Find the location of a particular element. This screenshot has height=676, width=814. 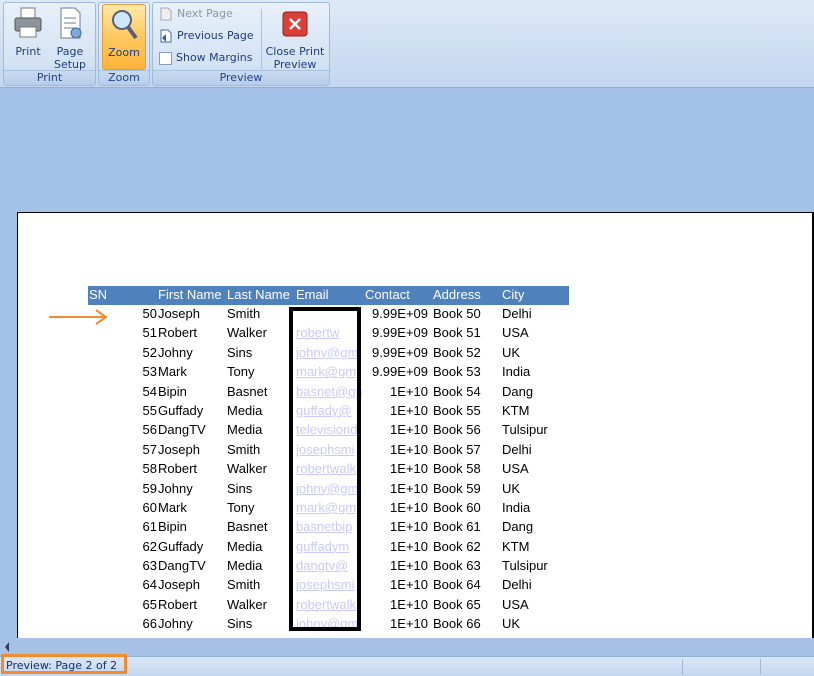

zoom-group-label: Zoom is located at coordinates (124, 77).